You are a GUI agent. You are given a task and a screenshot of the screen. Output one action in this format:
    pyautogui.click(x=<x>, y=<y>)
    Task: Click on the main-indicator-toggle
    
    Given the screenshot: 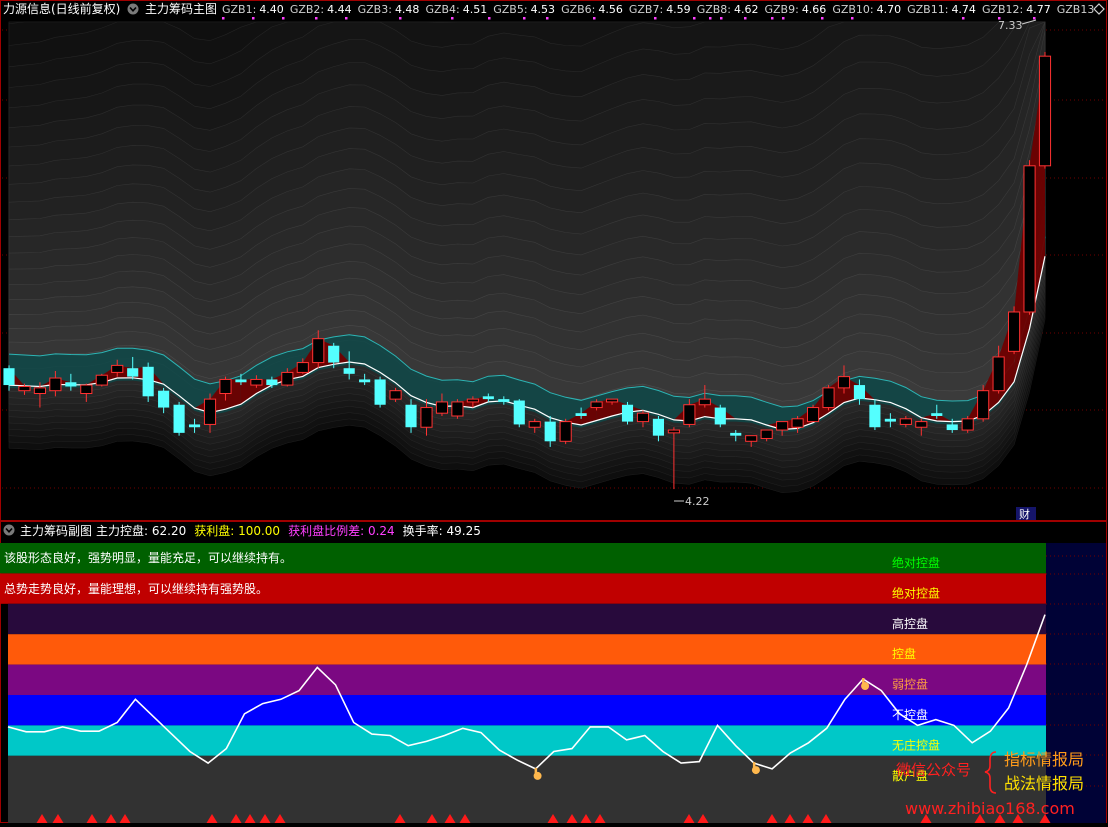 What is the action you would take?
    pyautogui.click(x=133, y=9)
    